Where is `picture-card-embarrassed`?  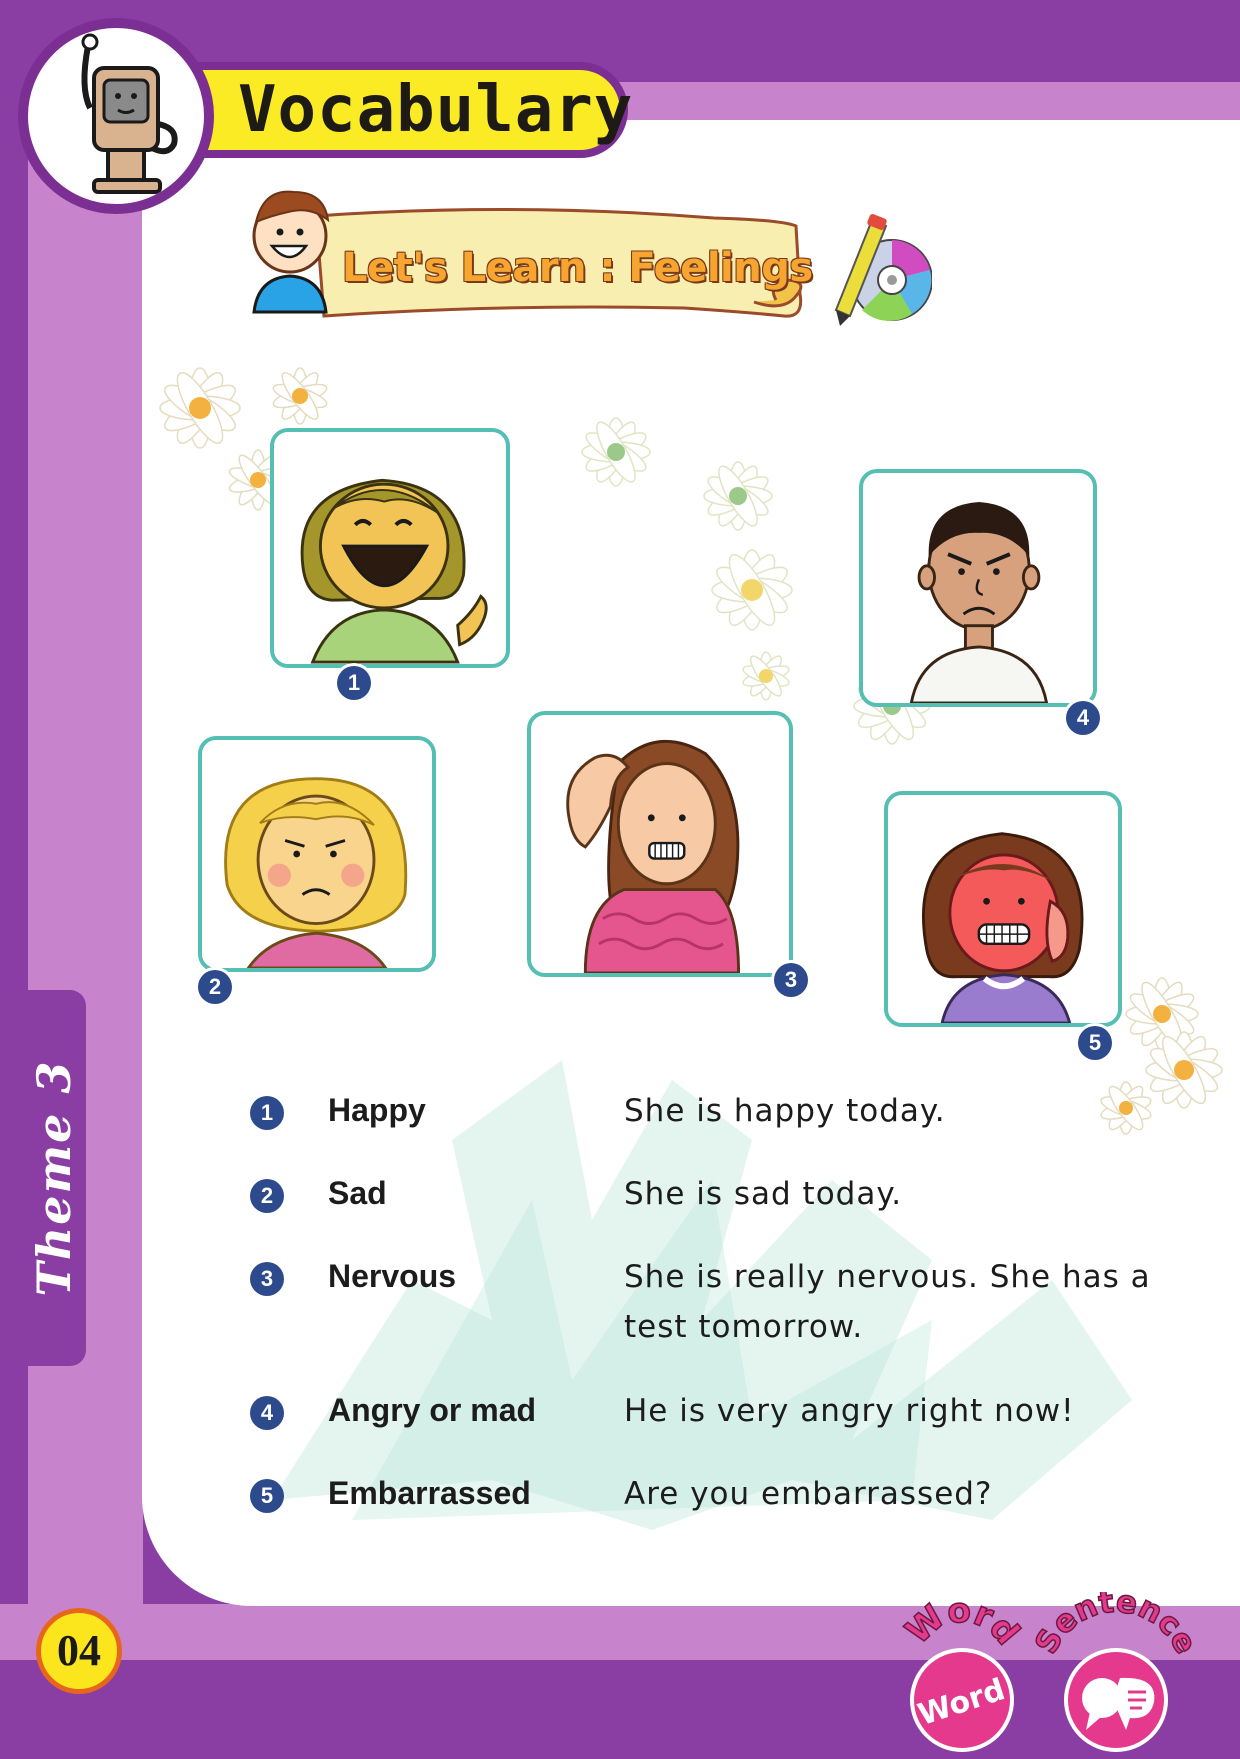
picture-card-embarrassed is located at coordinates (1003, 909).